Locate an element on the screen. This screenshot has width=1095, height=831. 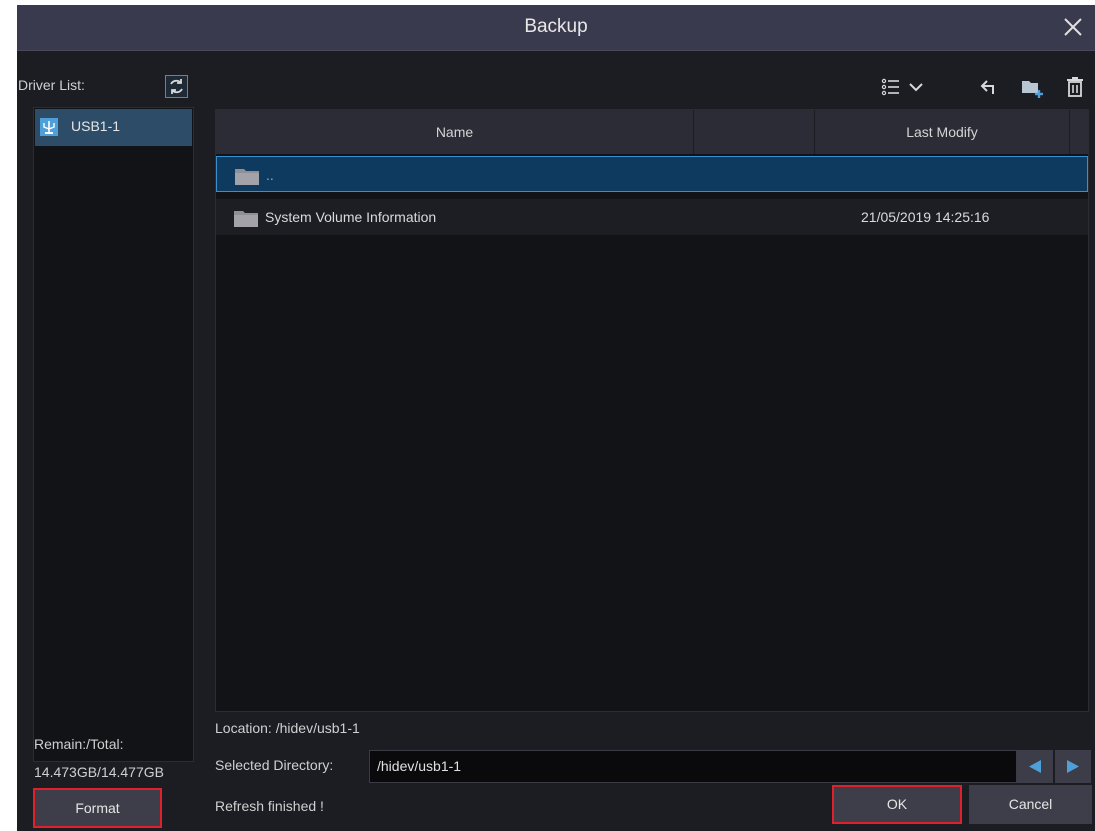
selected-directory-field: /hidev/usb1-1 is located at coordinates (693, 766).